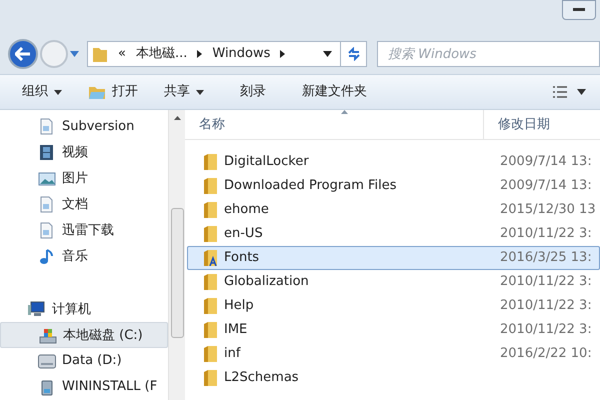 The image size is (600, 400). I want to click on file-date: 2016/3/25 13:, so click(545, 258).